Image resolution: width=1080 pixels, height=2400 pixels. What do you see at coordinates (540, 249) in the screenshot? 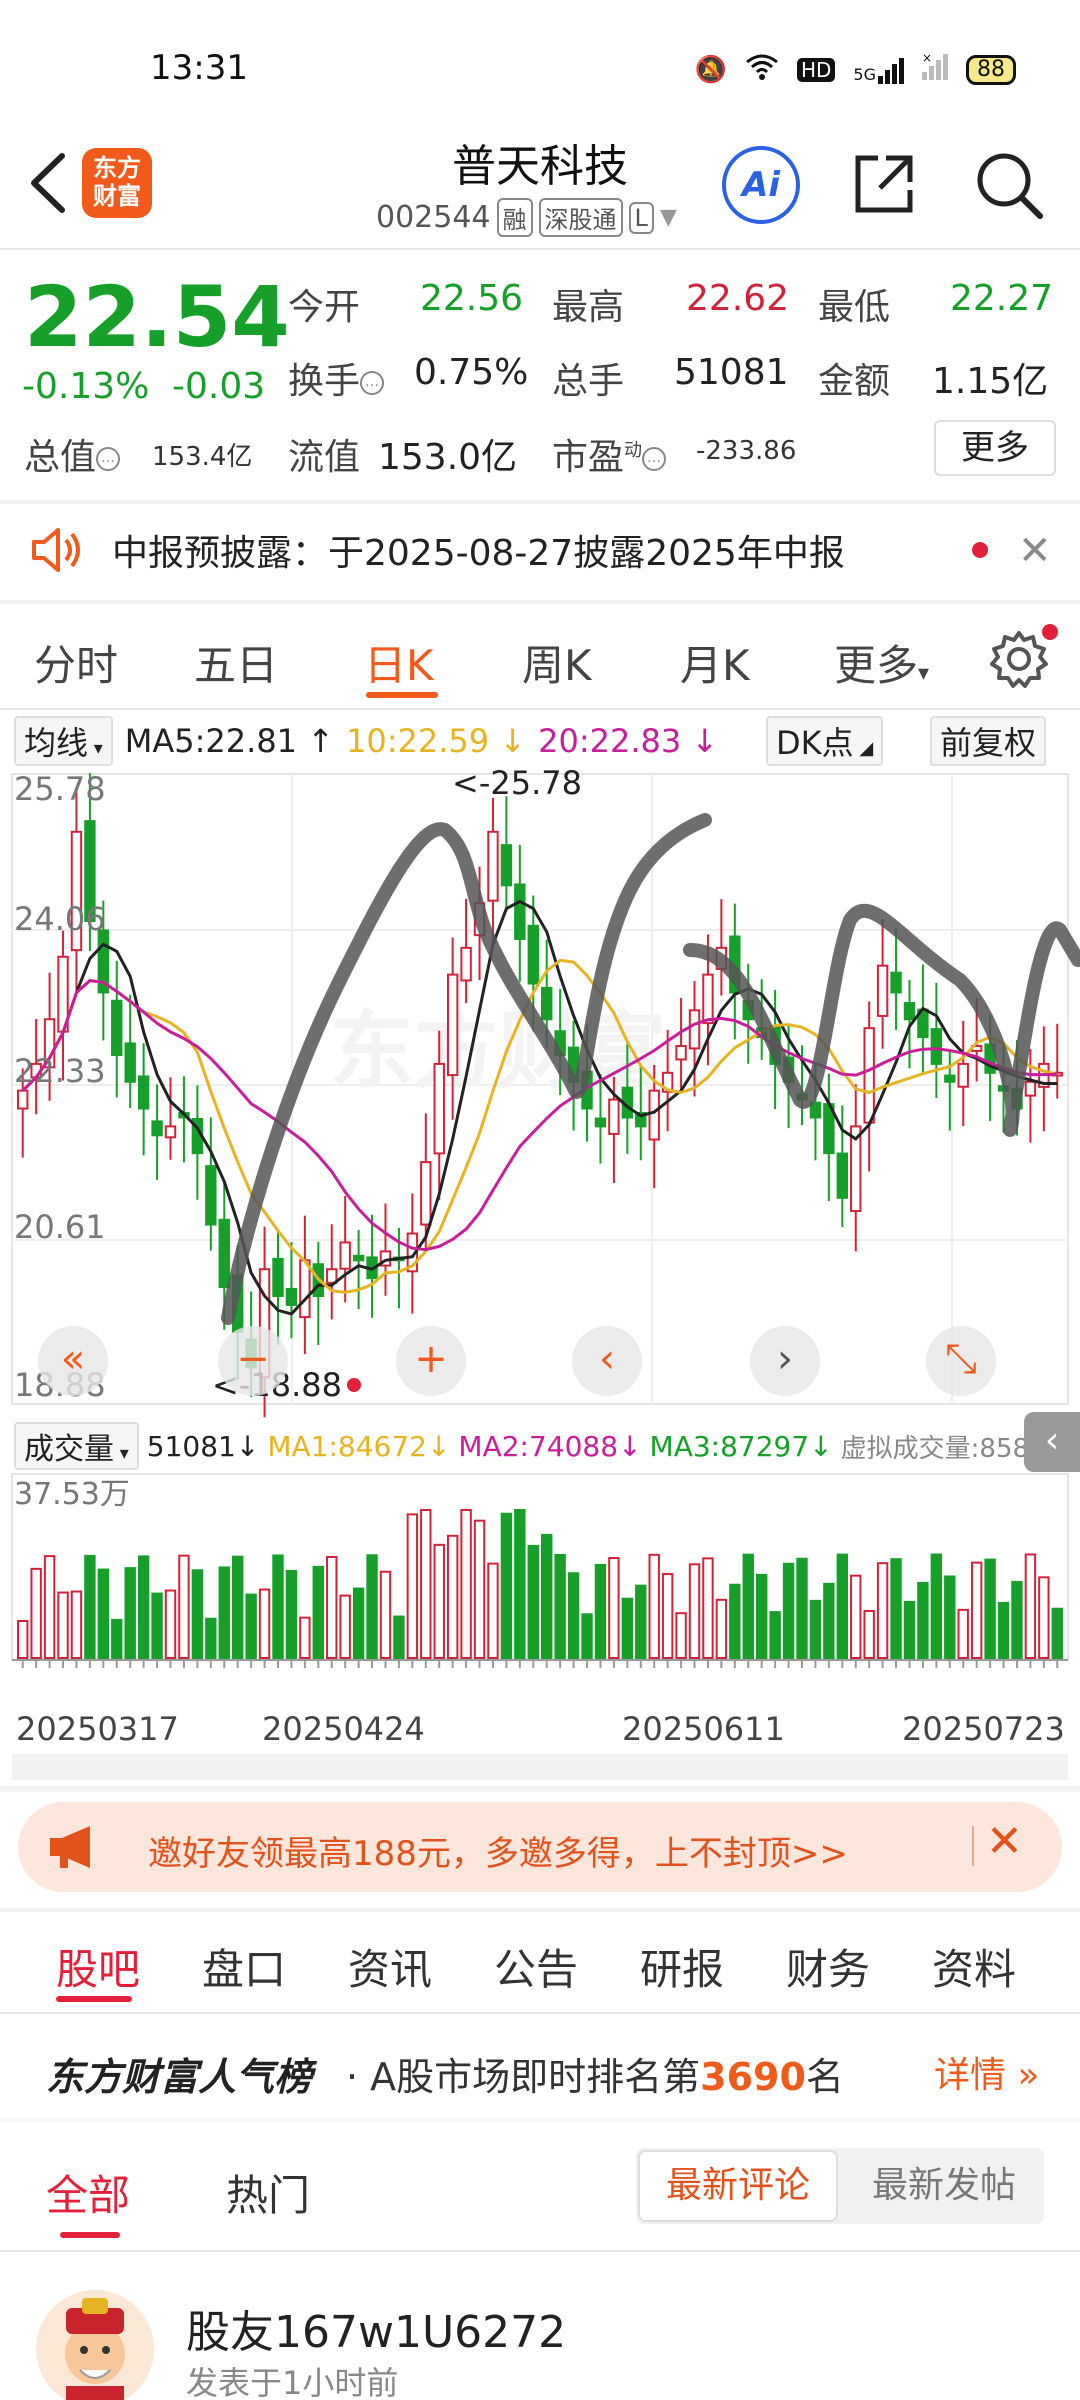
I see `header-divider` at bounding box center [540, 249].